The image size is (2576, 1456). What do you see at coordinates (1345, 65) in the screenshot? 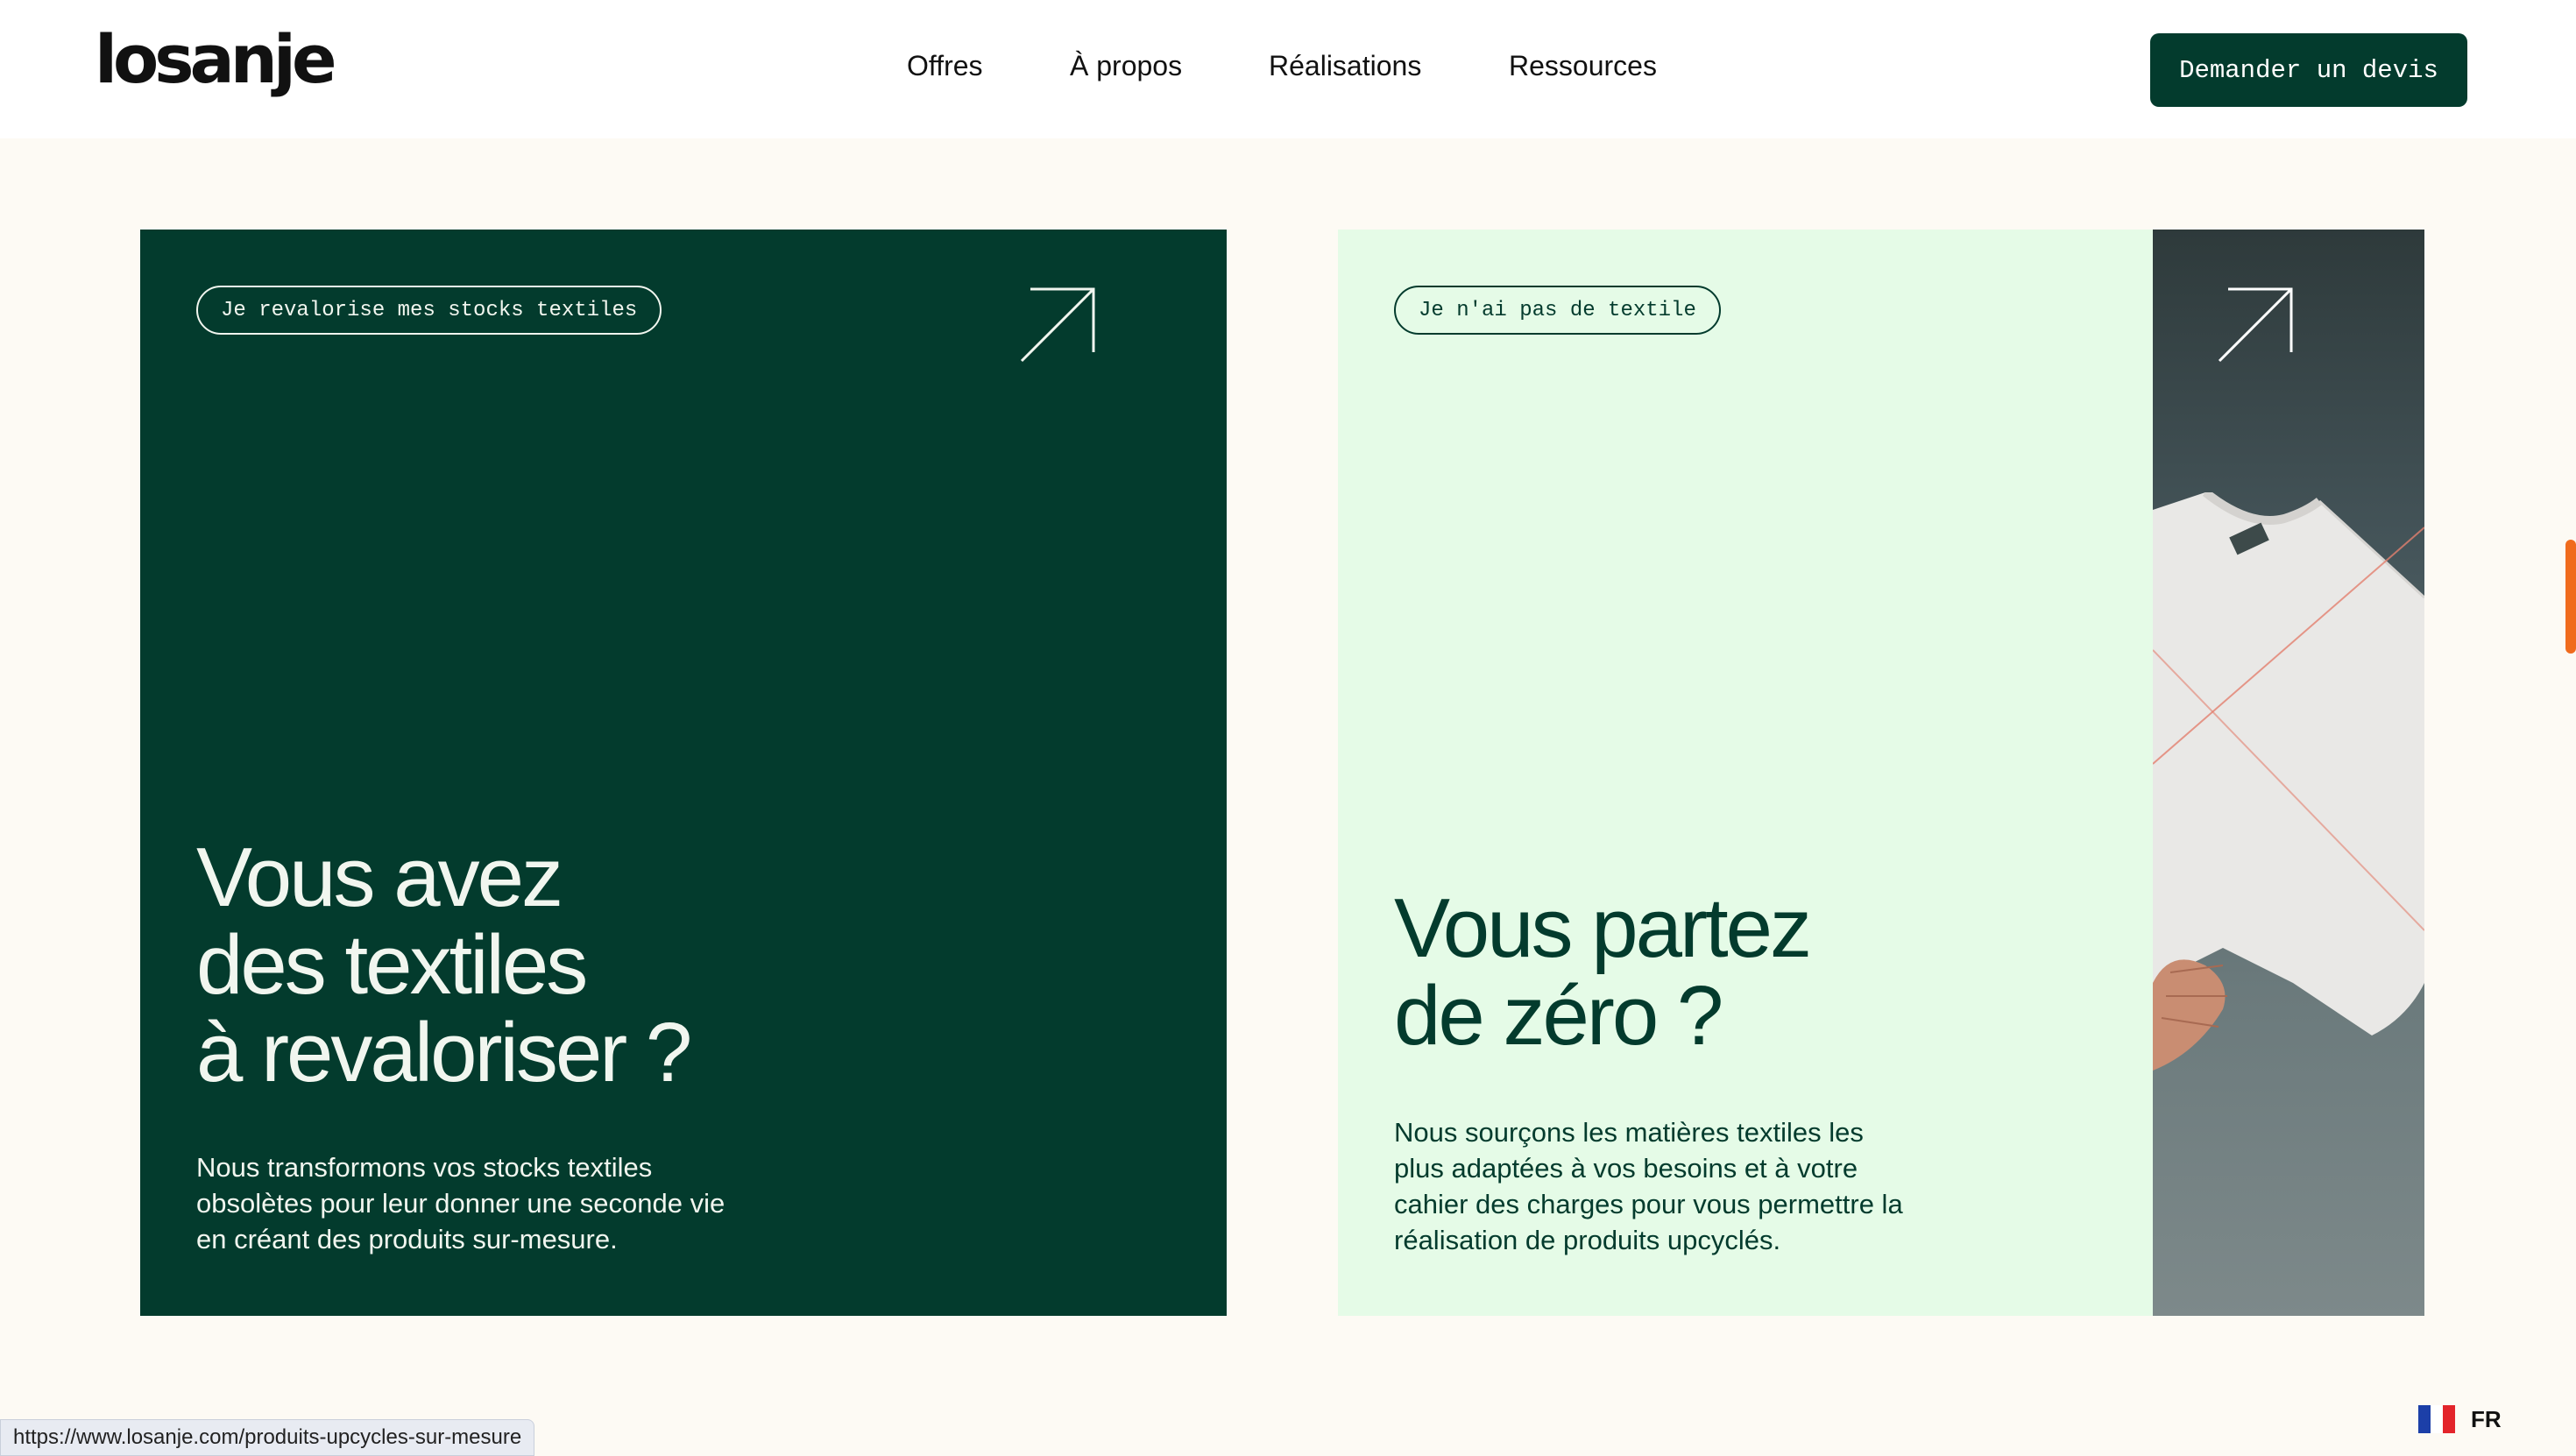
I see `nav-item-realisations: Réalisations` at bounding box center [1345, 65].